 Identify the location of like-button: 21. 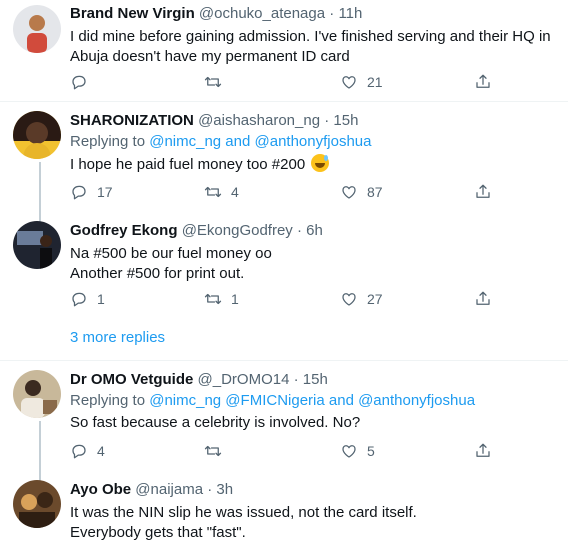
(361, 82).